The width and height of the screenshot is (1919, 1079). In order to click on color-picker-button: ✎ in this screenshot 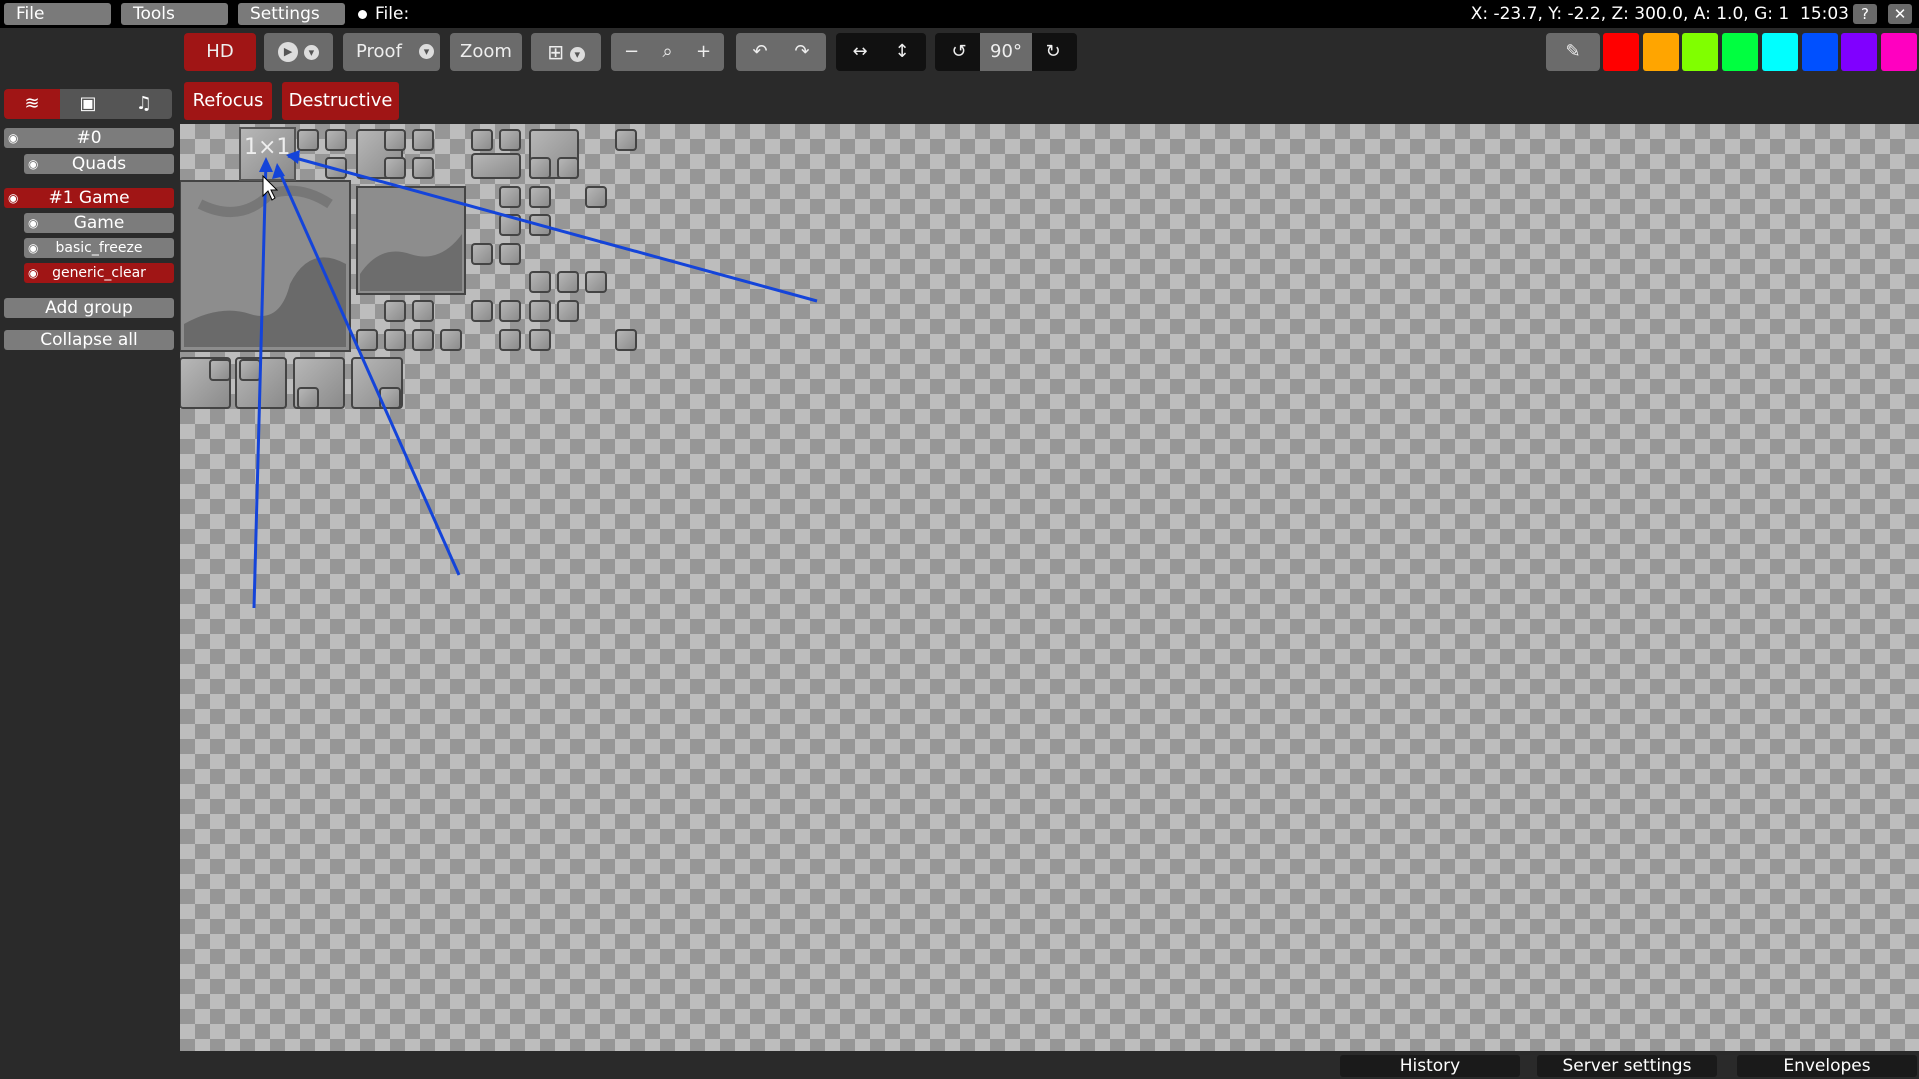, I will do `click(1573, 52)`.